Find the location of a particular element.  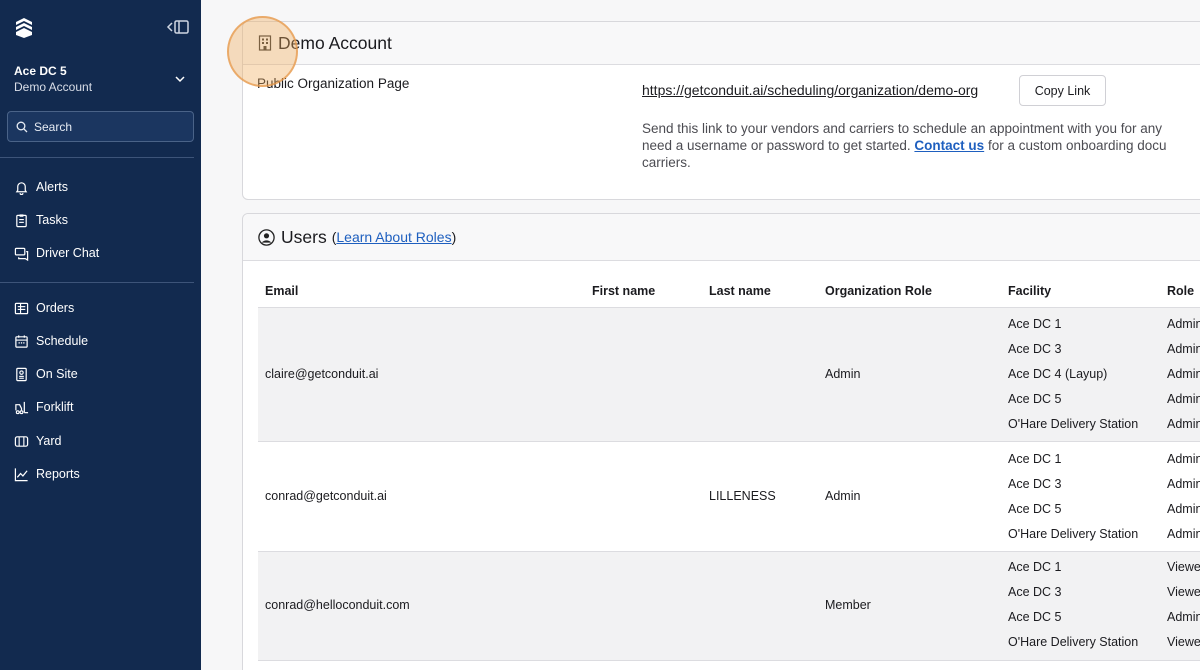

column-header-last-name: Last name is located at coordinates (740, 291).